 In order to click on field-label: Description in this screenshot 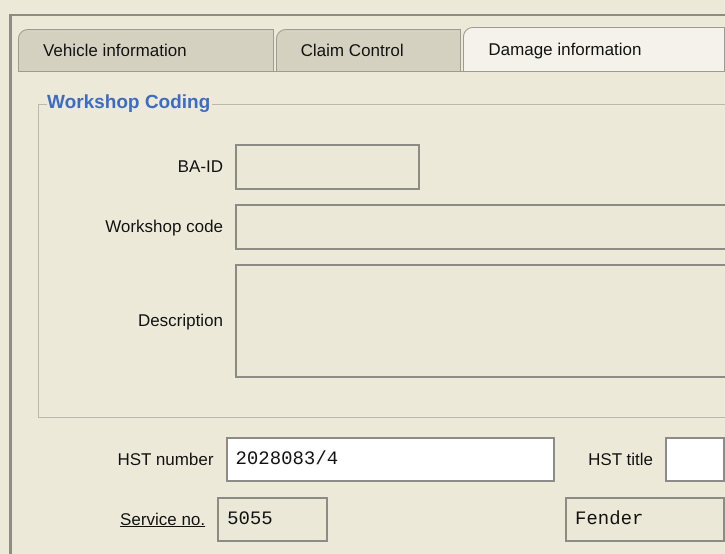, I will do `click(180, 321)`.